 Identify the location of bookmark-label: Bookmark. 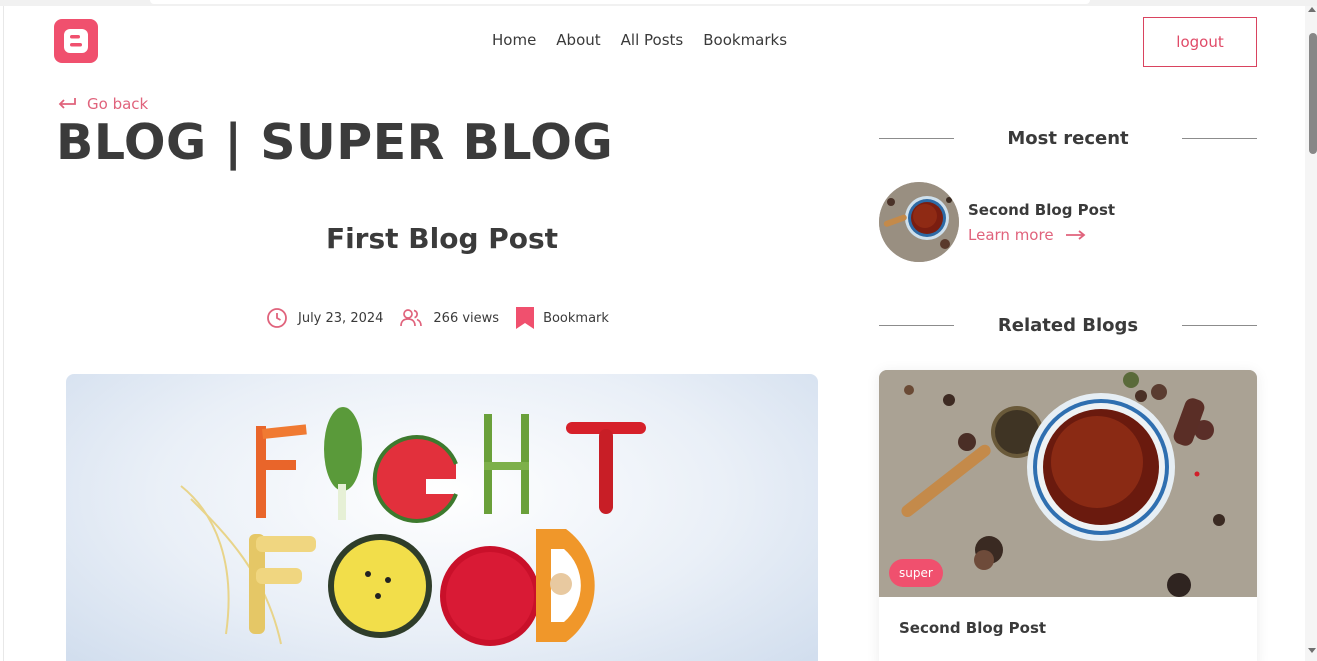
(576, 318).